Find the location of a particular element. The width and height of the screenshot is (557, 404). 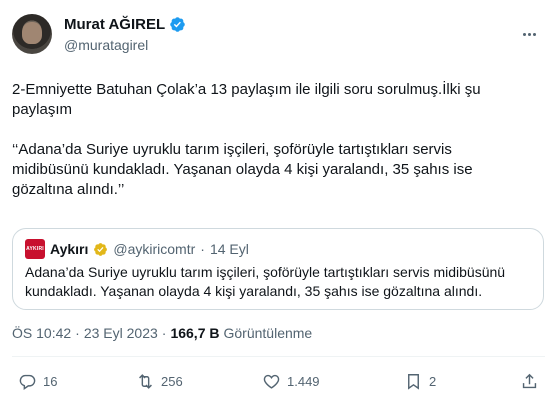

author-name: Murat AĞIREL is located at coordinates (114, 24).